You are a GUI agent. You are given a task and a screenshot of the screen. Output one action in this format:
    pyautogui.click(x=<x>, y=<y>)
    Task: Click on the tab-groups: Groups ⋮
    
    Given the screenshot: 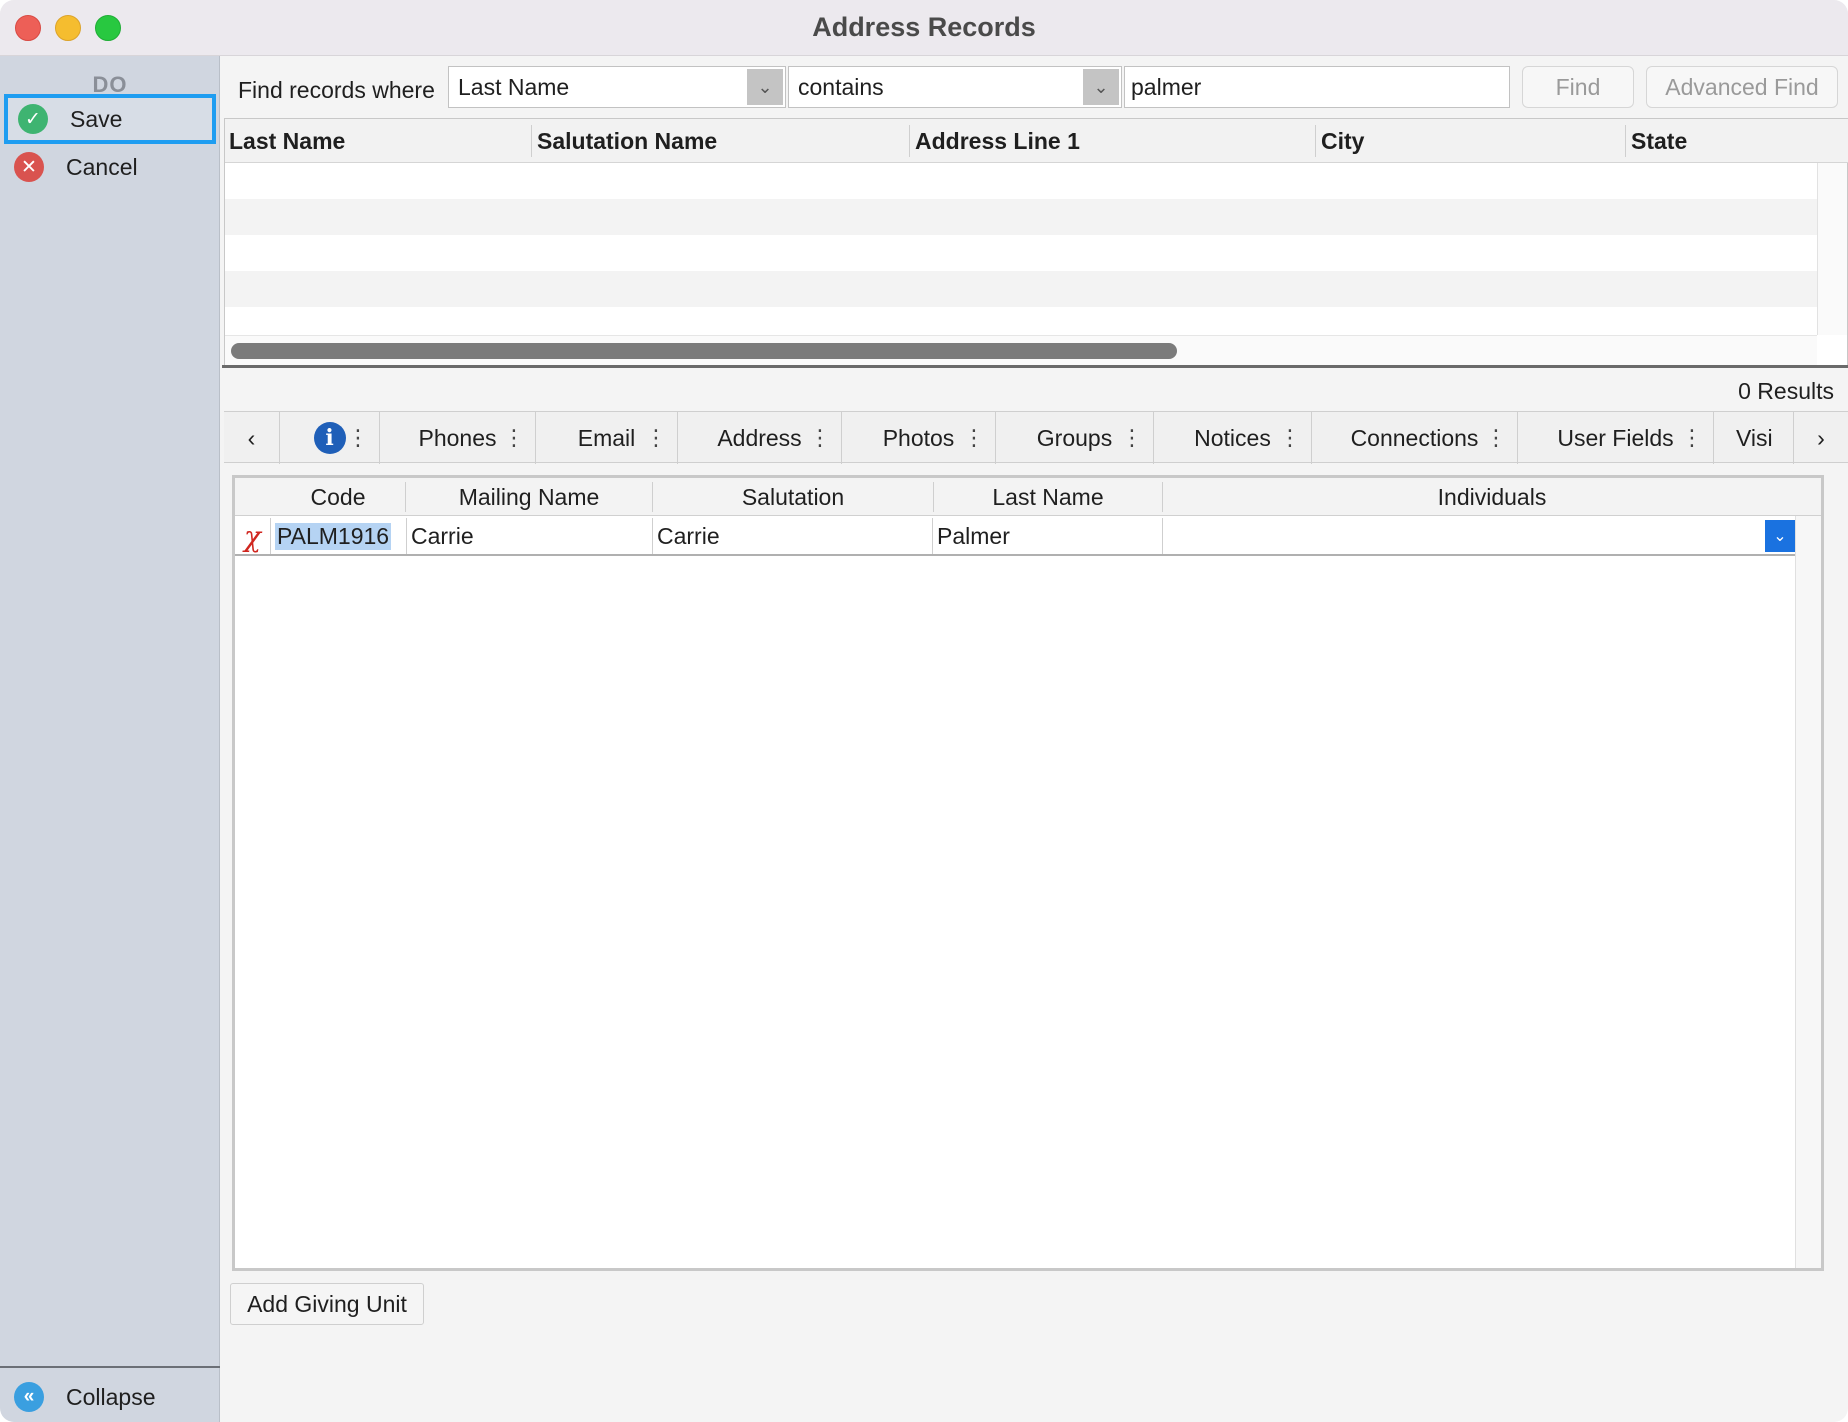 What is the action you would take?
    pyautogui.click(x=1075, y=438)
    